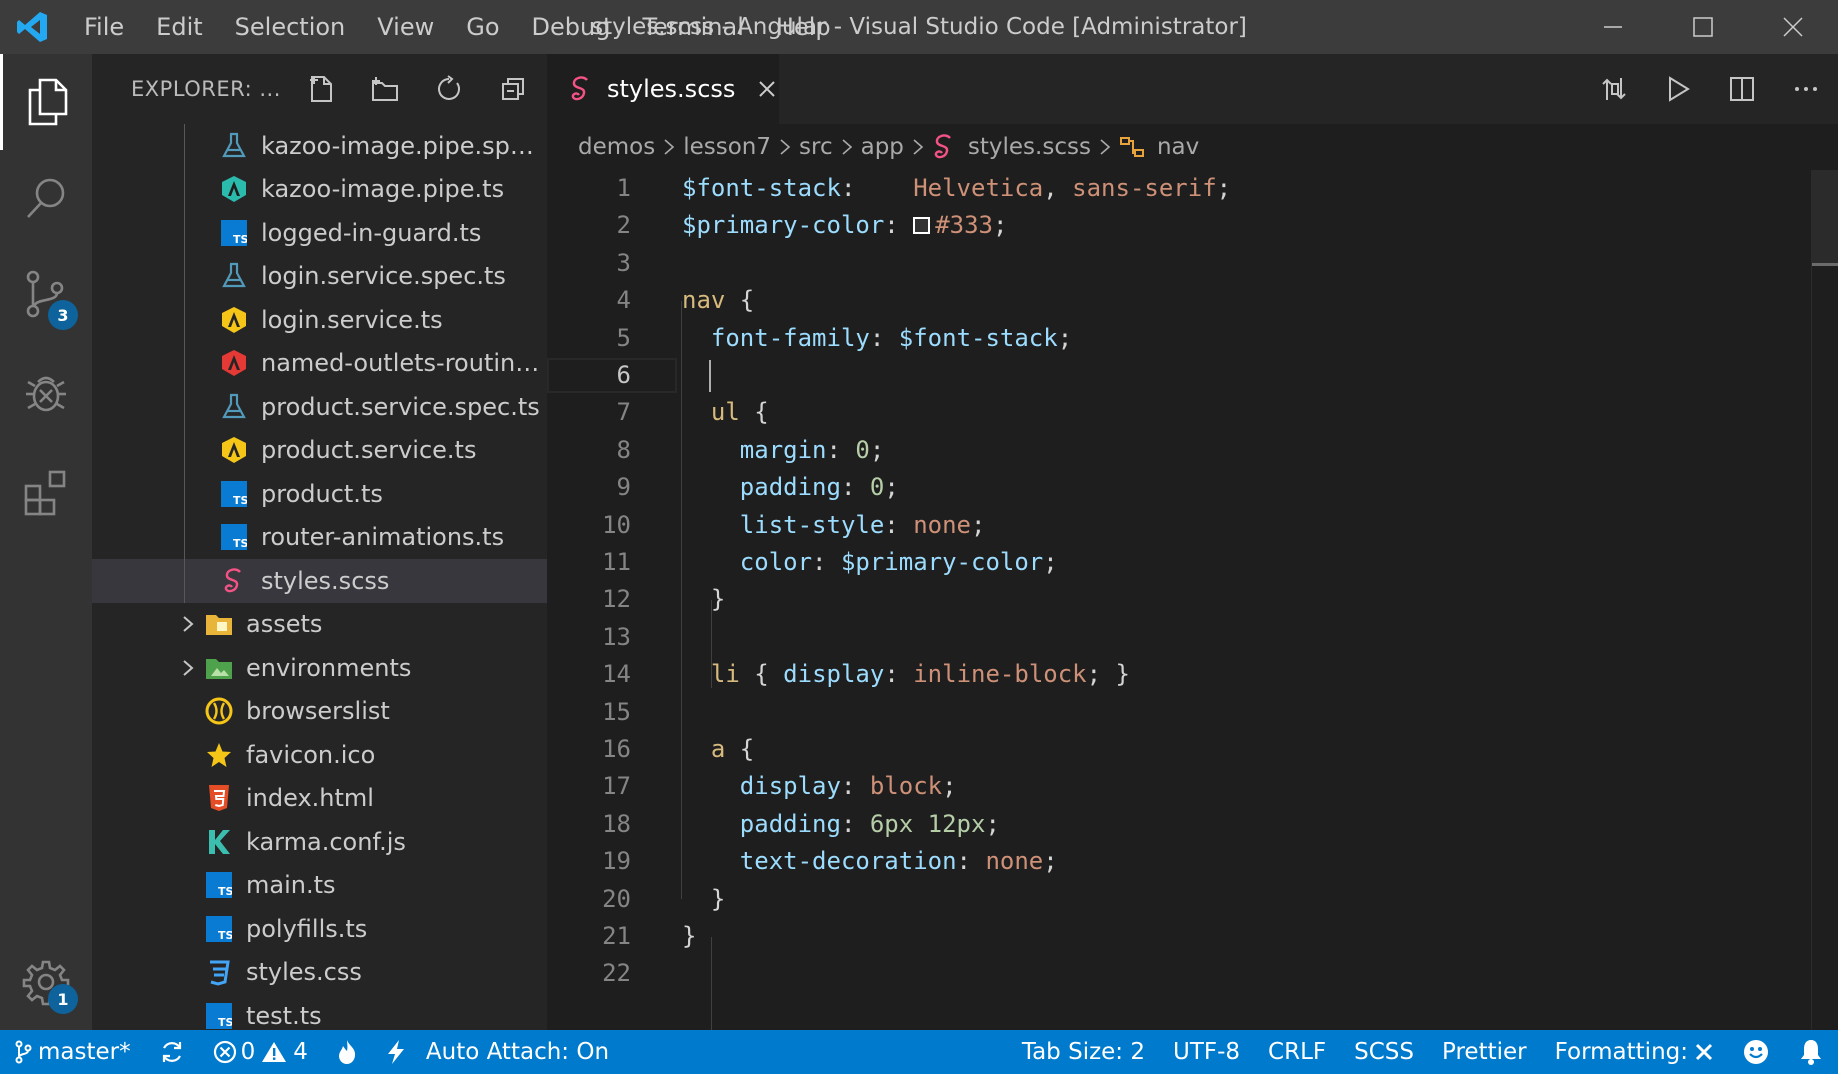  What do you see at coordinates (816, 147) in the screenshot?
I see `breadcrumb-item: src` at bounding box center [816, 147].